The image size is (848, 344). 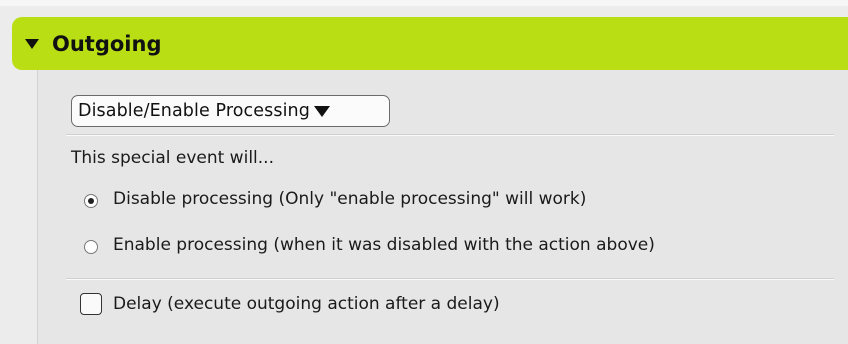 I want to click on radio-selected-dot, so click(x=91, y=201).